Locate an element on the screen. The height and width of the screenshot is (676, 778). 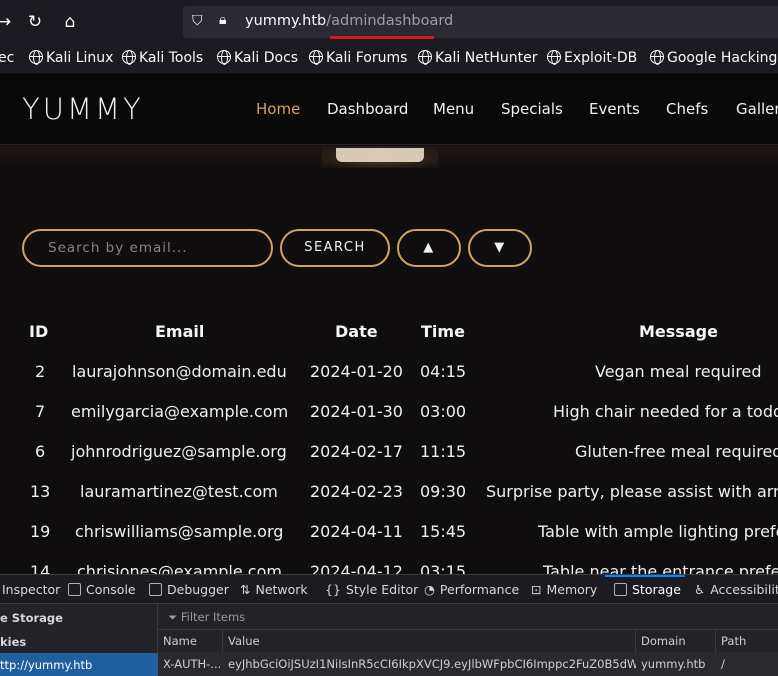
filter-placeholder: Filter Items is located at coordinates (213, 617).